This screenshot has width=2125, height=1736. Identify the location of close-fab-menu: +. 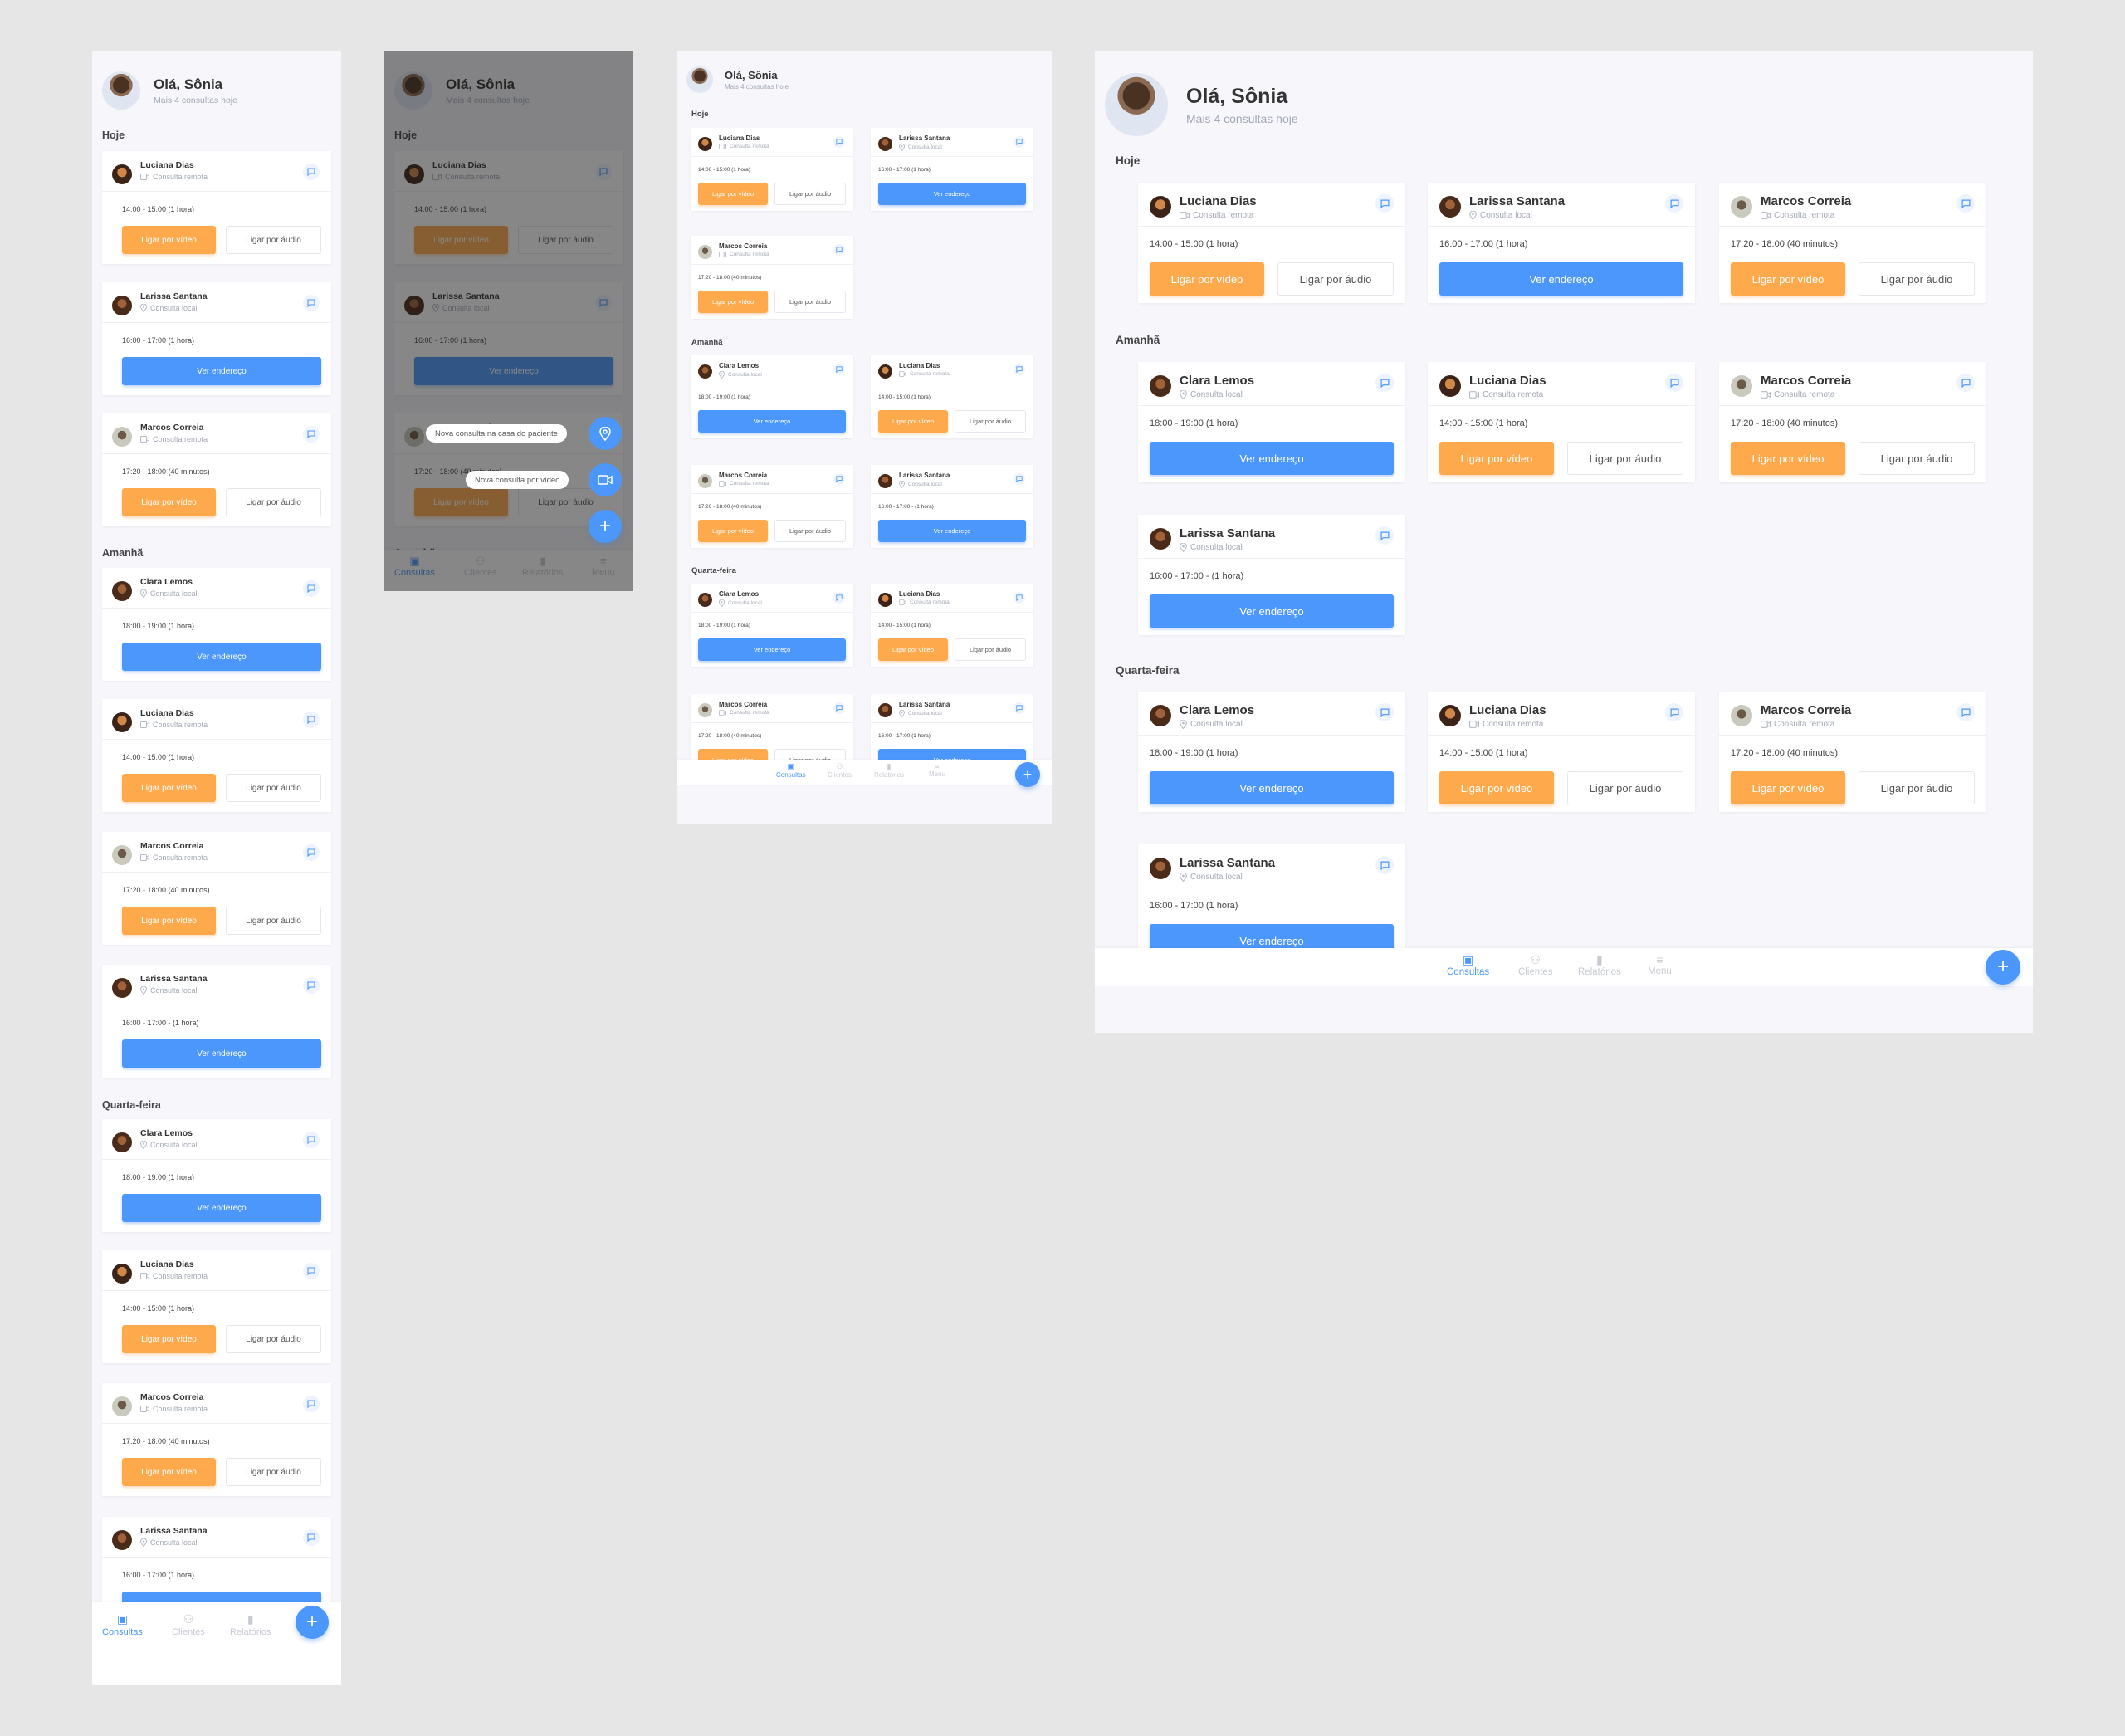
(605, 526).